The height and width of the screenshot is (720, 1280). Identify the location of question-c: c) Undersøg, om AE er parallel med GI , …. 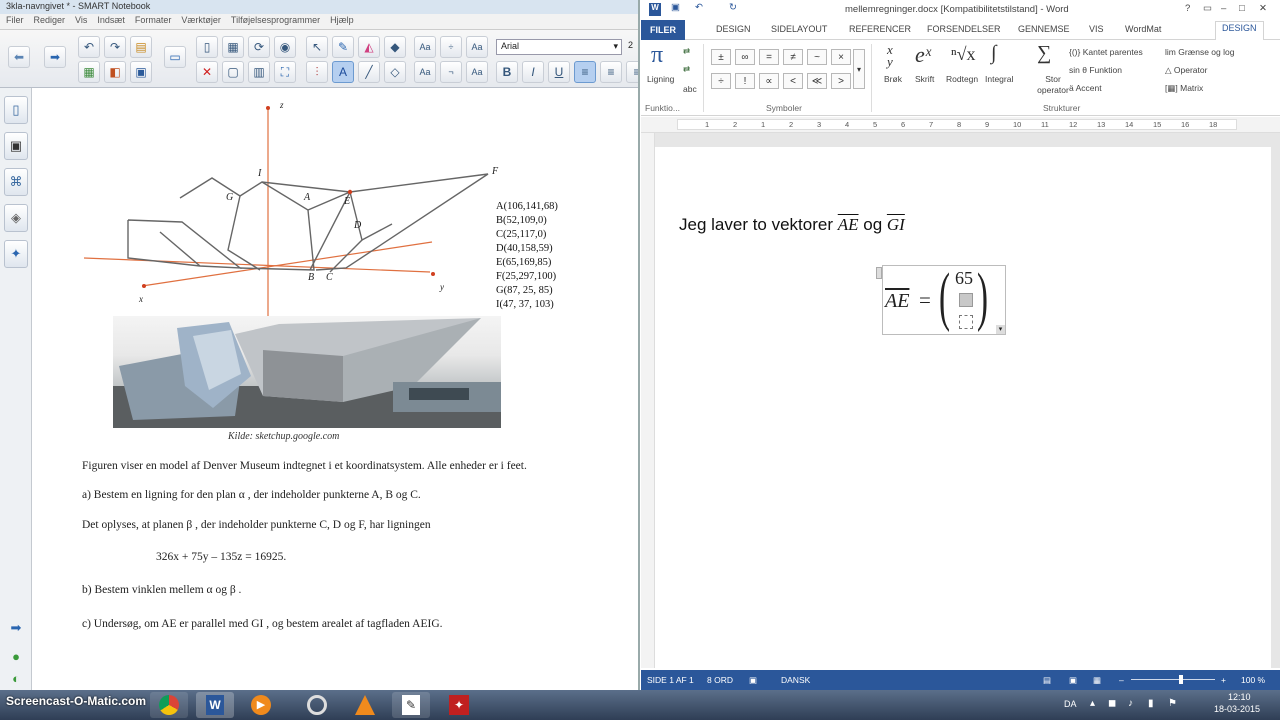
(262, 624).